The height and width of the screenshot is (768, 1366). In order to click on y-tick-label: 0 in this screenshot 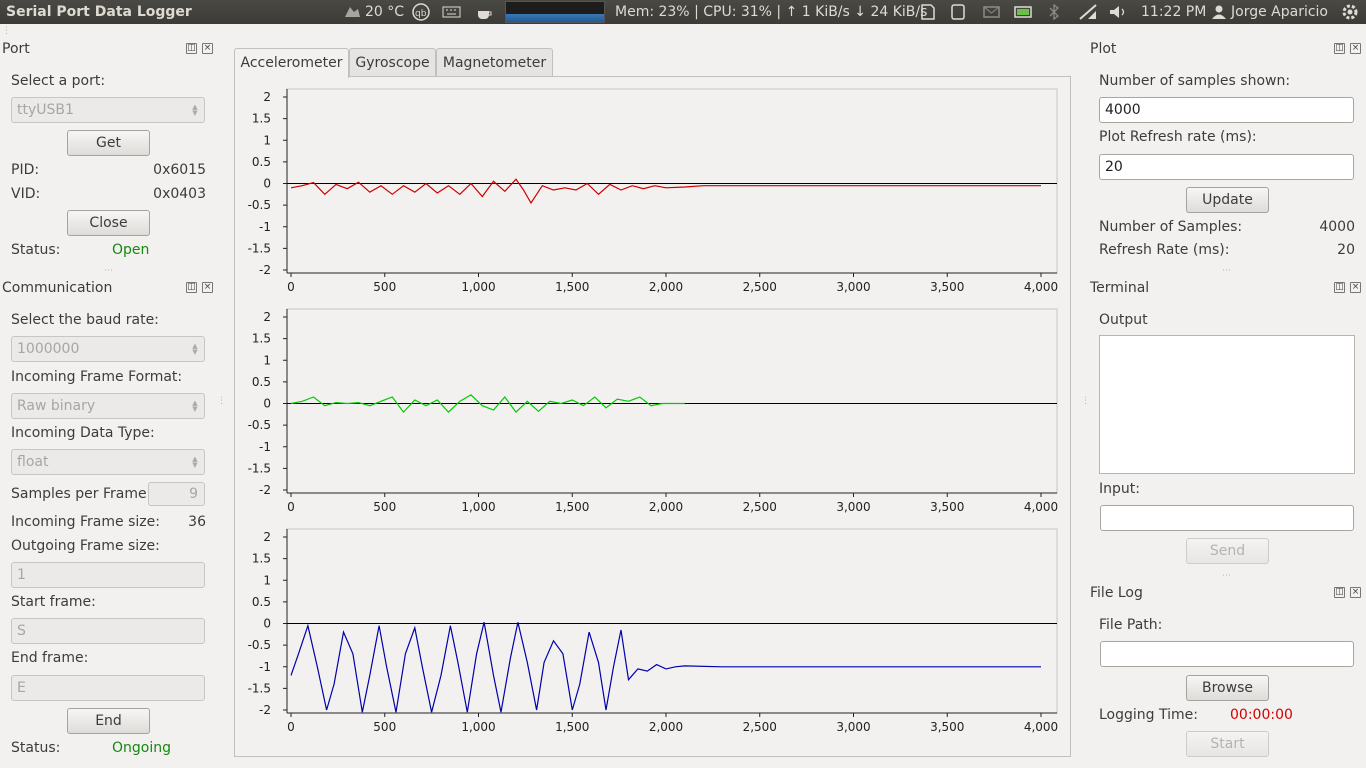, I will do `click(267, 404)`.